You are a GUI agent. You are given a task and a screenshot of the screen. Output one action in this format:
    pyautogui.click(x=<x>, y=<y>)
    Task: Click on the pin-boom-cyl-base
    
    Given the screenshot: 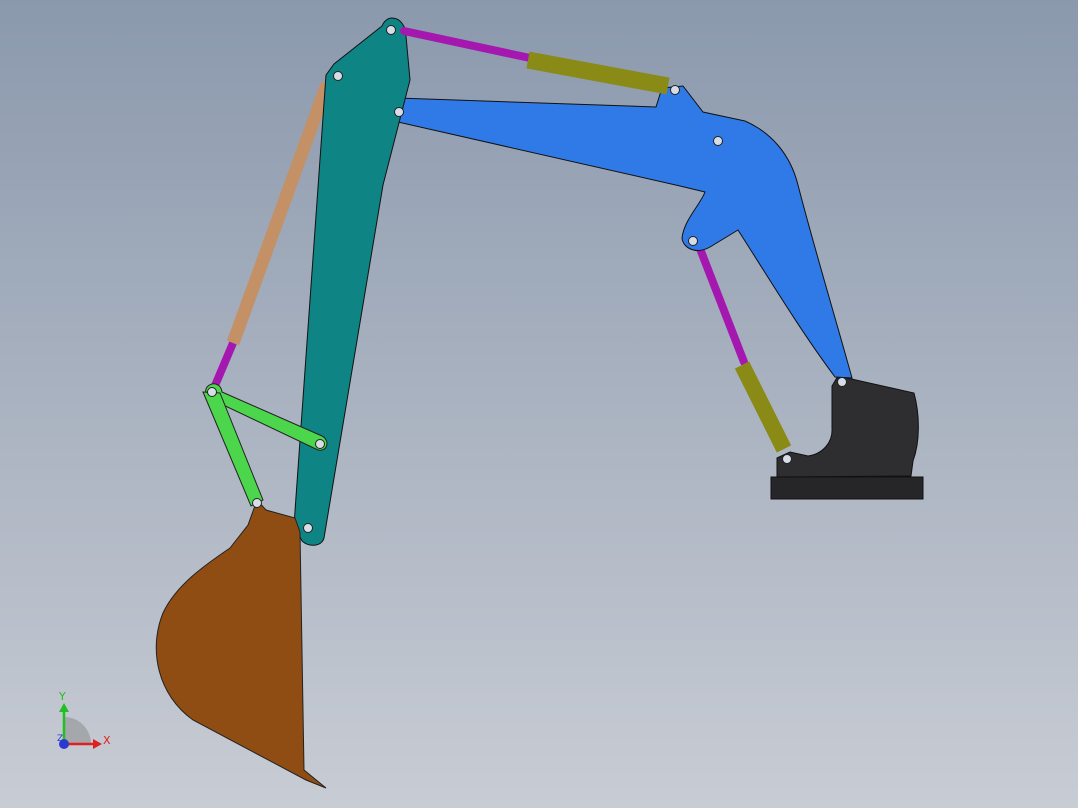 What is the action you would take?
    pyautogui.click(x=787, y=459)
    